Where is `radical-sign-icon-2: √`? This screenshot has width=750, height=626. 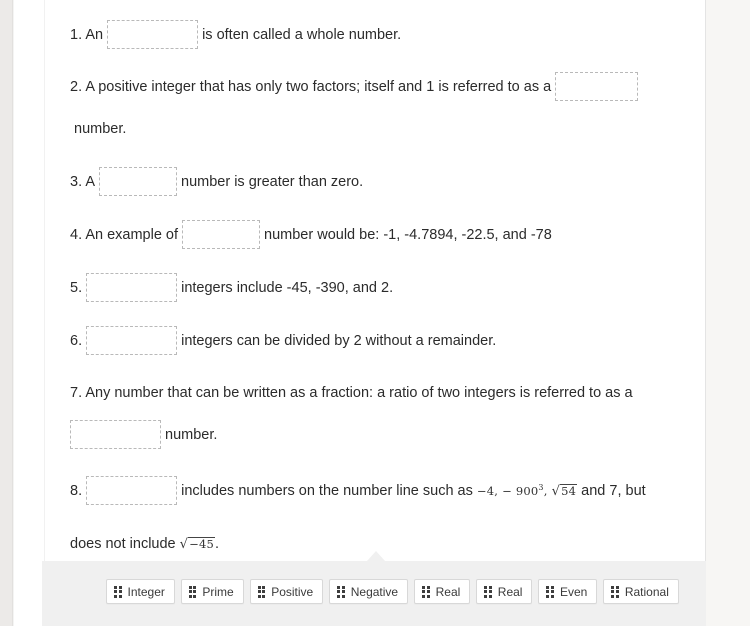 radical-sign-icon-2: √ is located at coordinates (184, 544).